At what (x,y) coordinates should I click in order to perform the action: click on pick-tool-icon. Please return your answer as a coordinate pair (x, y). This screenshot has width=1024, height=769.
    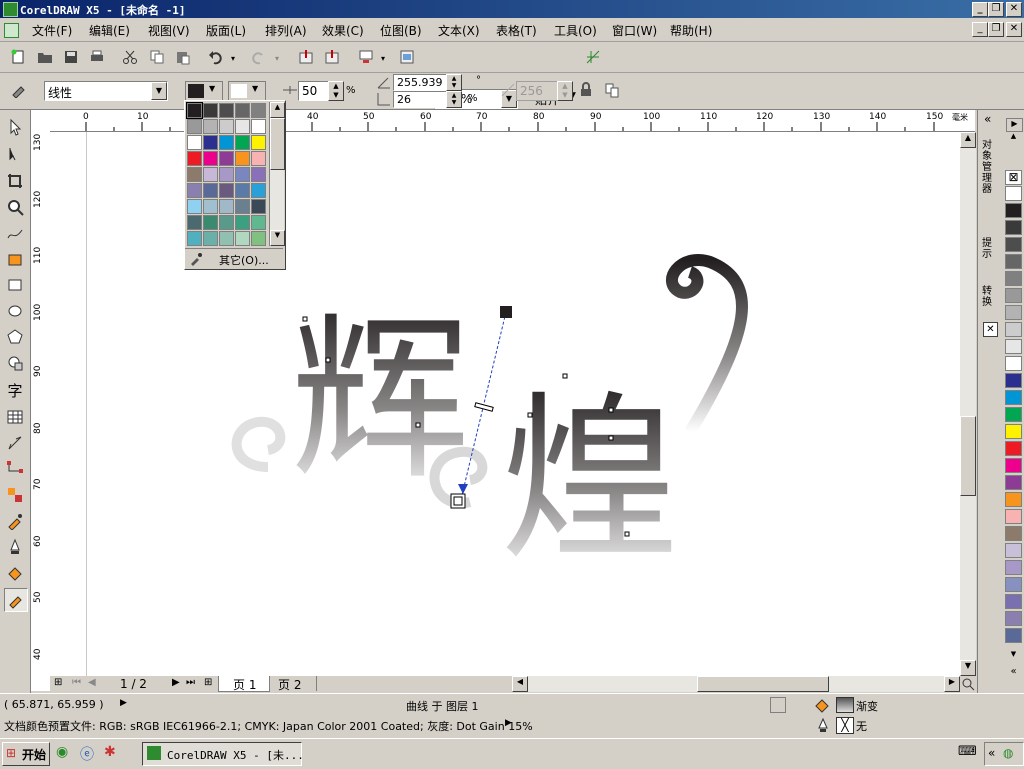
    Looking at the image, I should click on (15, 127).